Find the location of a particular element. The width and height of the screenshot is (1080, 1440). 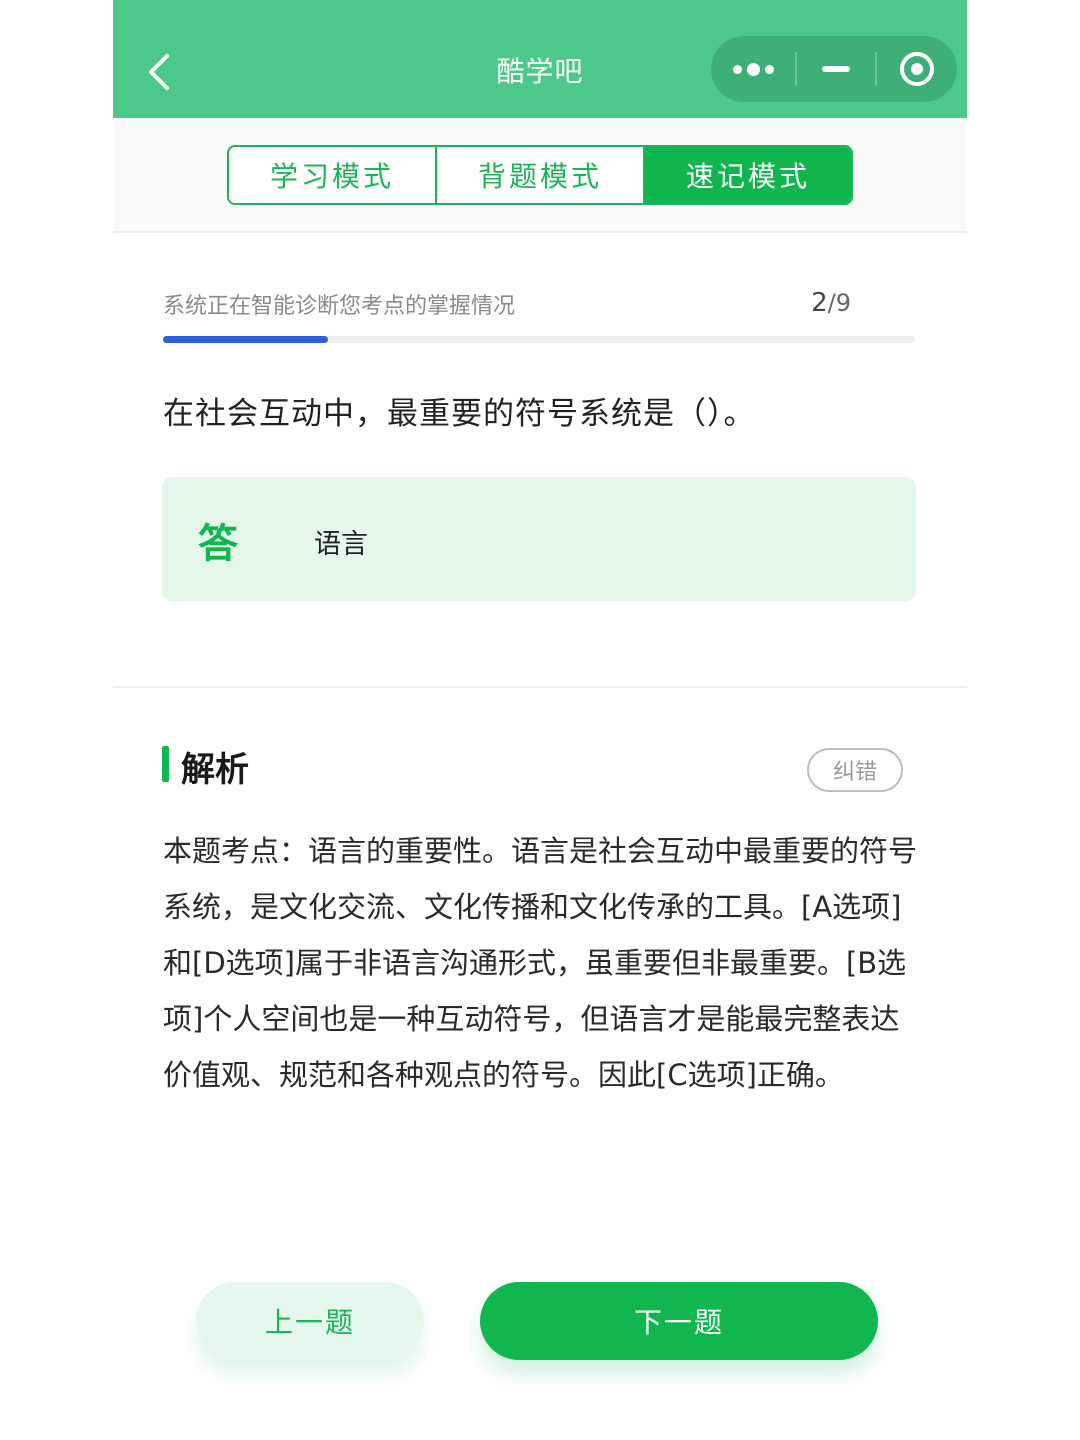

mode-tabs: 学习模式 背题模式 速记模式 is located at coordinates (540, 175).